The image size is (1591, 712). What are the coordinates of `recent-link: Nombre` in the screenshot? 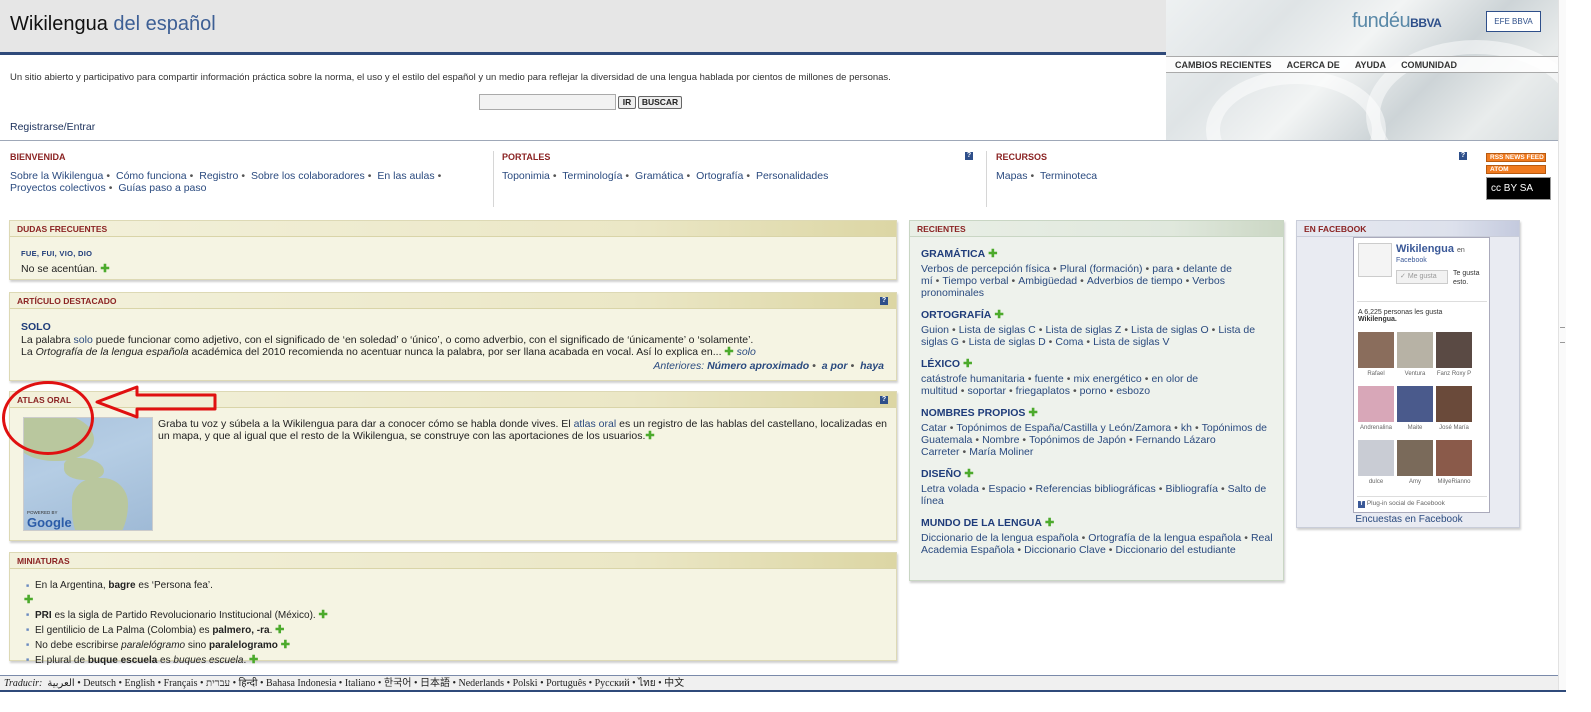 It's located at (1000, 440).